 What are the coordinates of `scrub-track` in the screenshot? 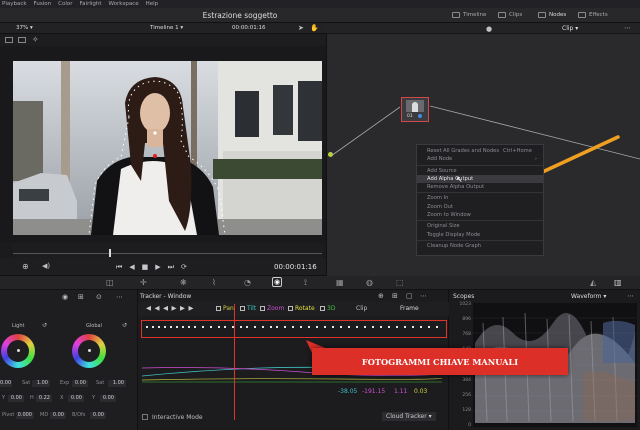 It's located at (167, 253).